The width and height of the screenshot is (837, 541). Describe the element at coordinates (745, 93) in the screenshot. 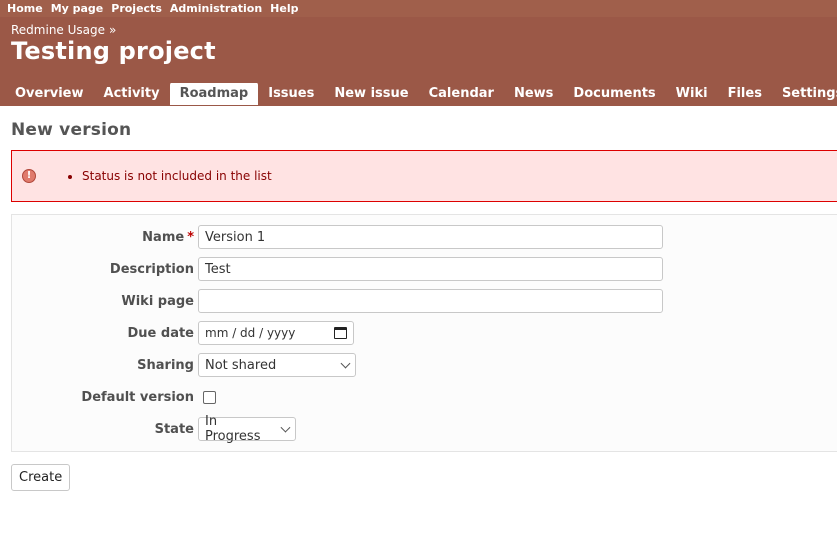

I see `tab-files: Files` at that location.